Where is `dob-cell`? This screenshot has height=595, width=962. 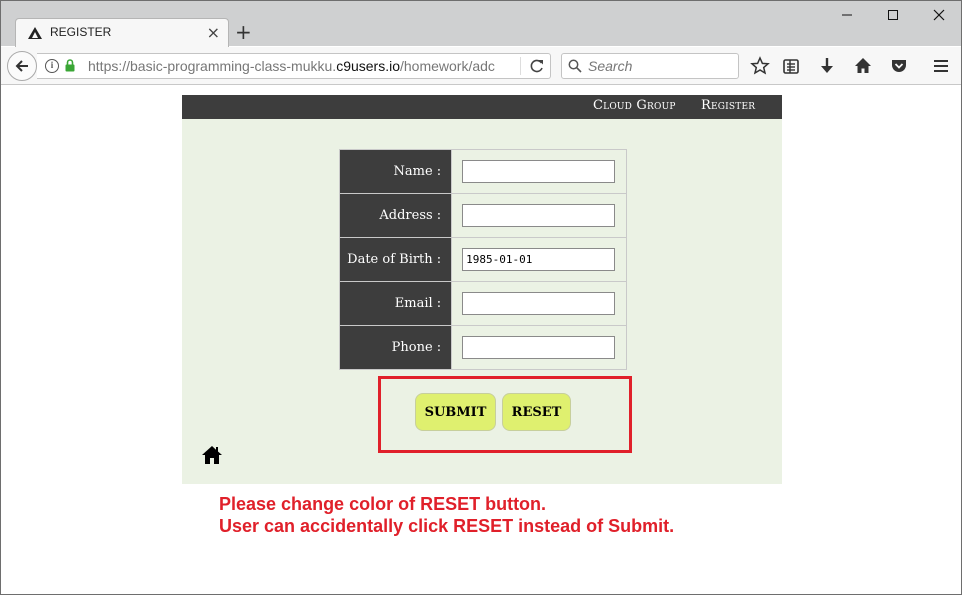
dob-cell is located at coordinates (539, 259).